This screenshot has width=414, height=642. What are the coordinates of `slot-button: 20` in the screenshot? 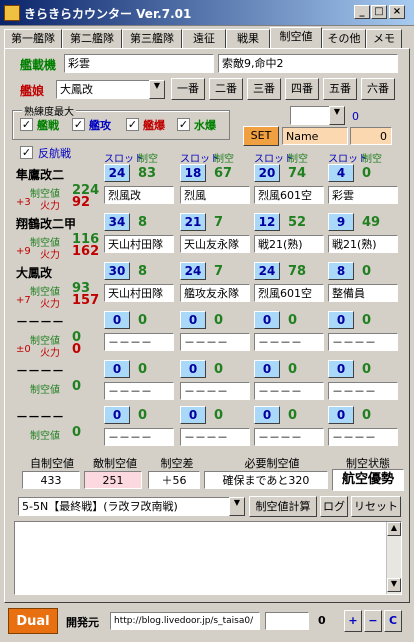 It's located at (267, 173).